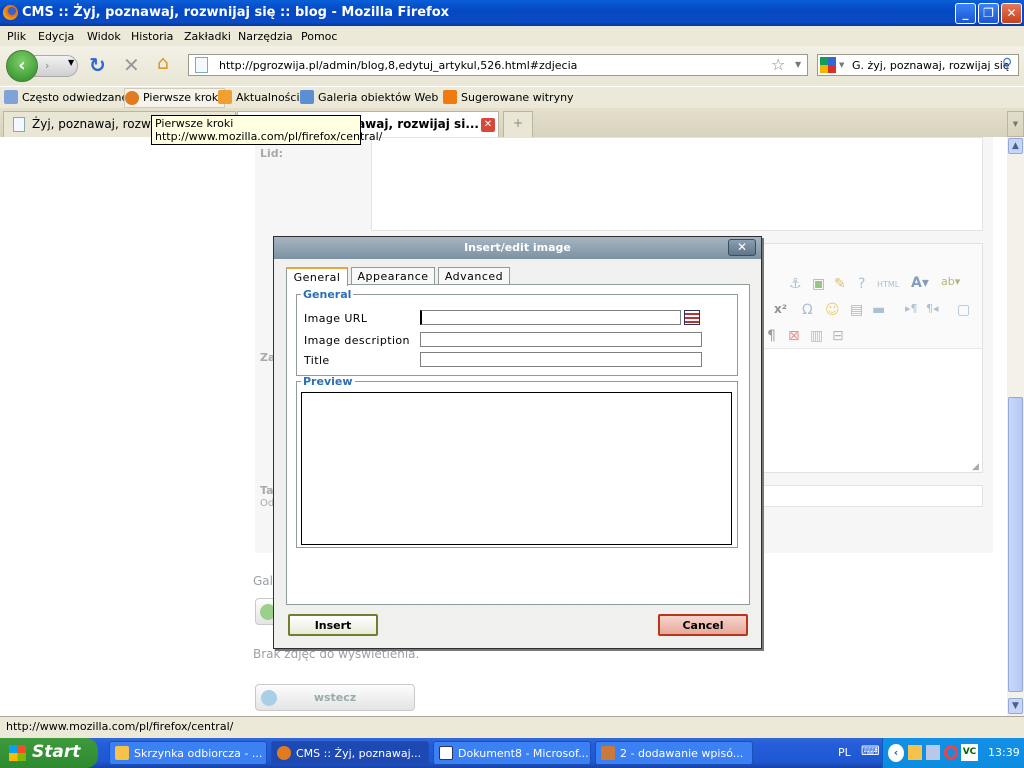 Image resolution: width=1024 pixels, height=768 pixels. What do you see at coordinates (49, 753) in the screenshot?
I see `start-button: Start` at bounding box center [49, 753].